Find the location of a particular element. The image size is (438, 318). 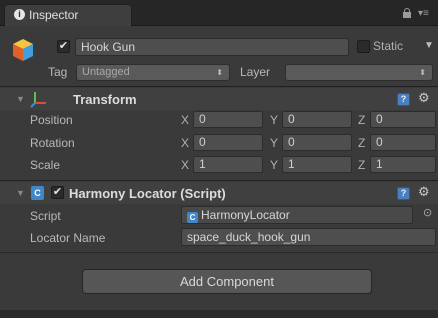

transform-axes-icon is located at coordinates (38, 100).